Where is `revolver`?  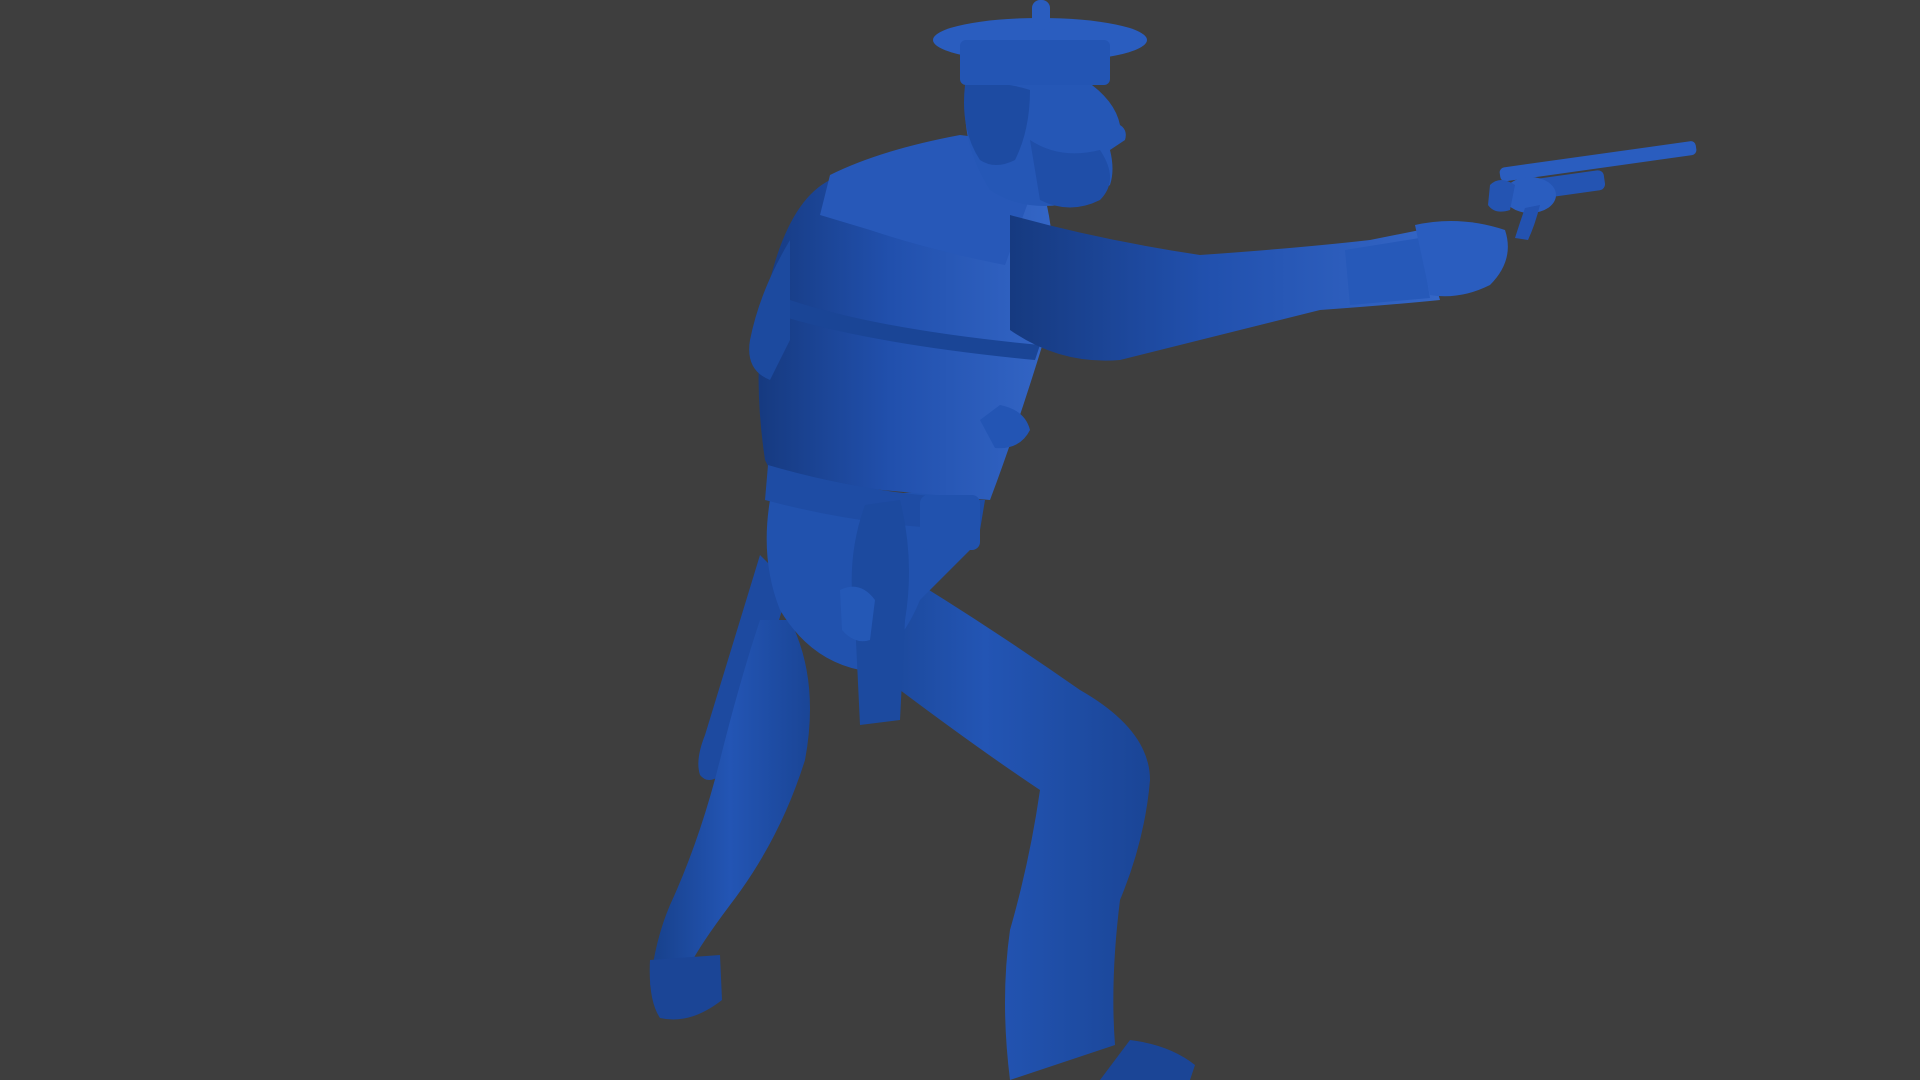
revolver is located at coordinates (1592, 190).